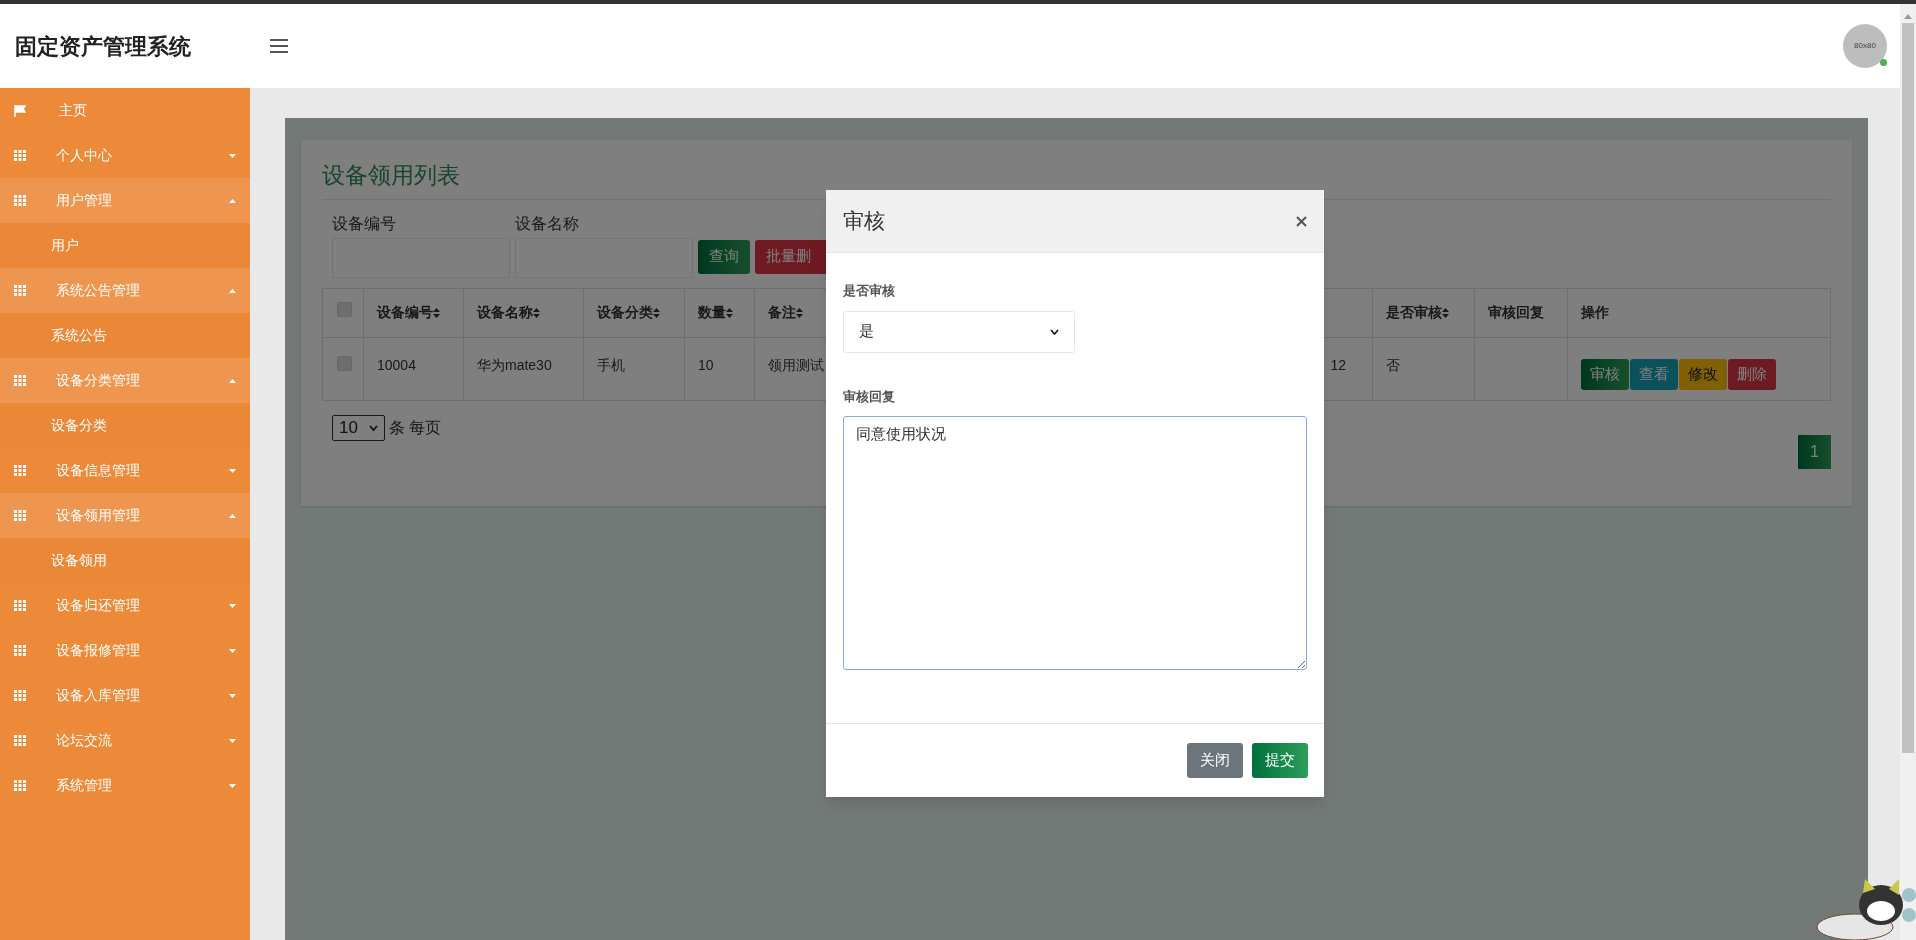 This screenshot has height=940, width=1916. What do you see at coordinates (1814, 451) in the screenshot?
I see `page-button: 1` at bounding box center [1814, 451].